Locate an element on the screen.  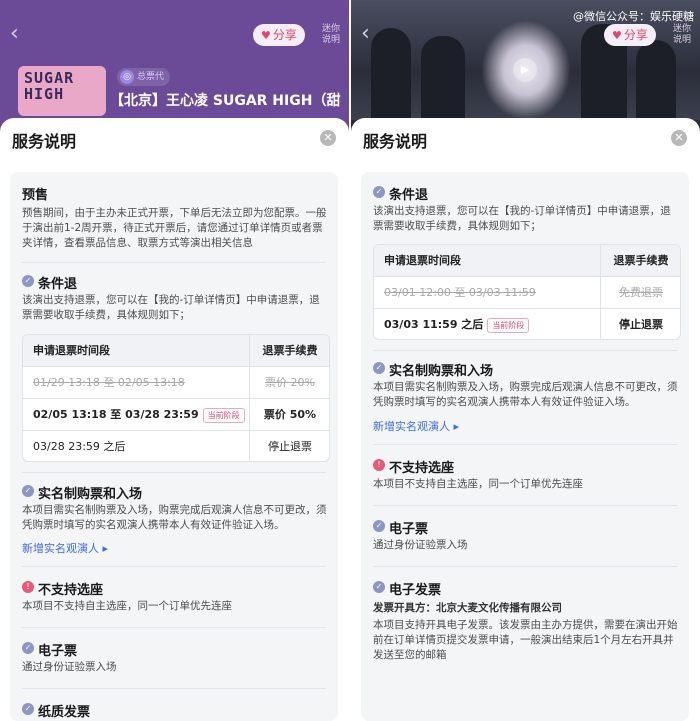
row-period: 03/03 11:59 之后 is located at coordinates (434, 324).